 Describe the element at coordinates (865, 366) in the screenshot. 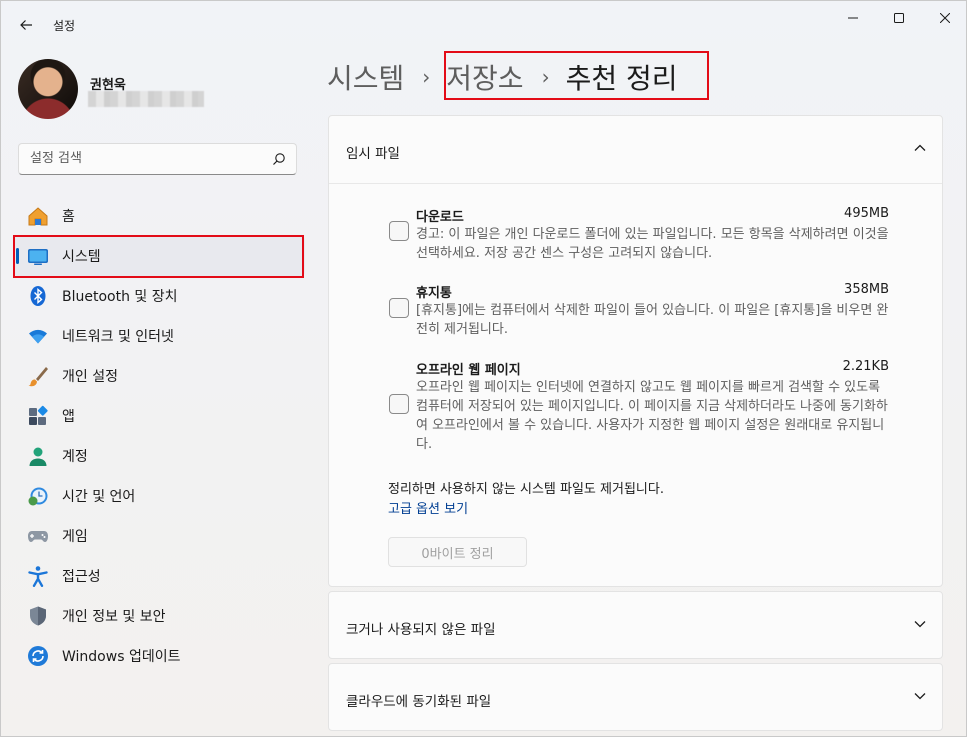

I see `file-size: 2.21KB` at that location.